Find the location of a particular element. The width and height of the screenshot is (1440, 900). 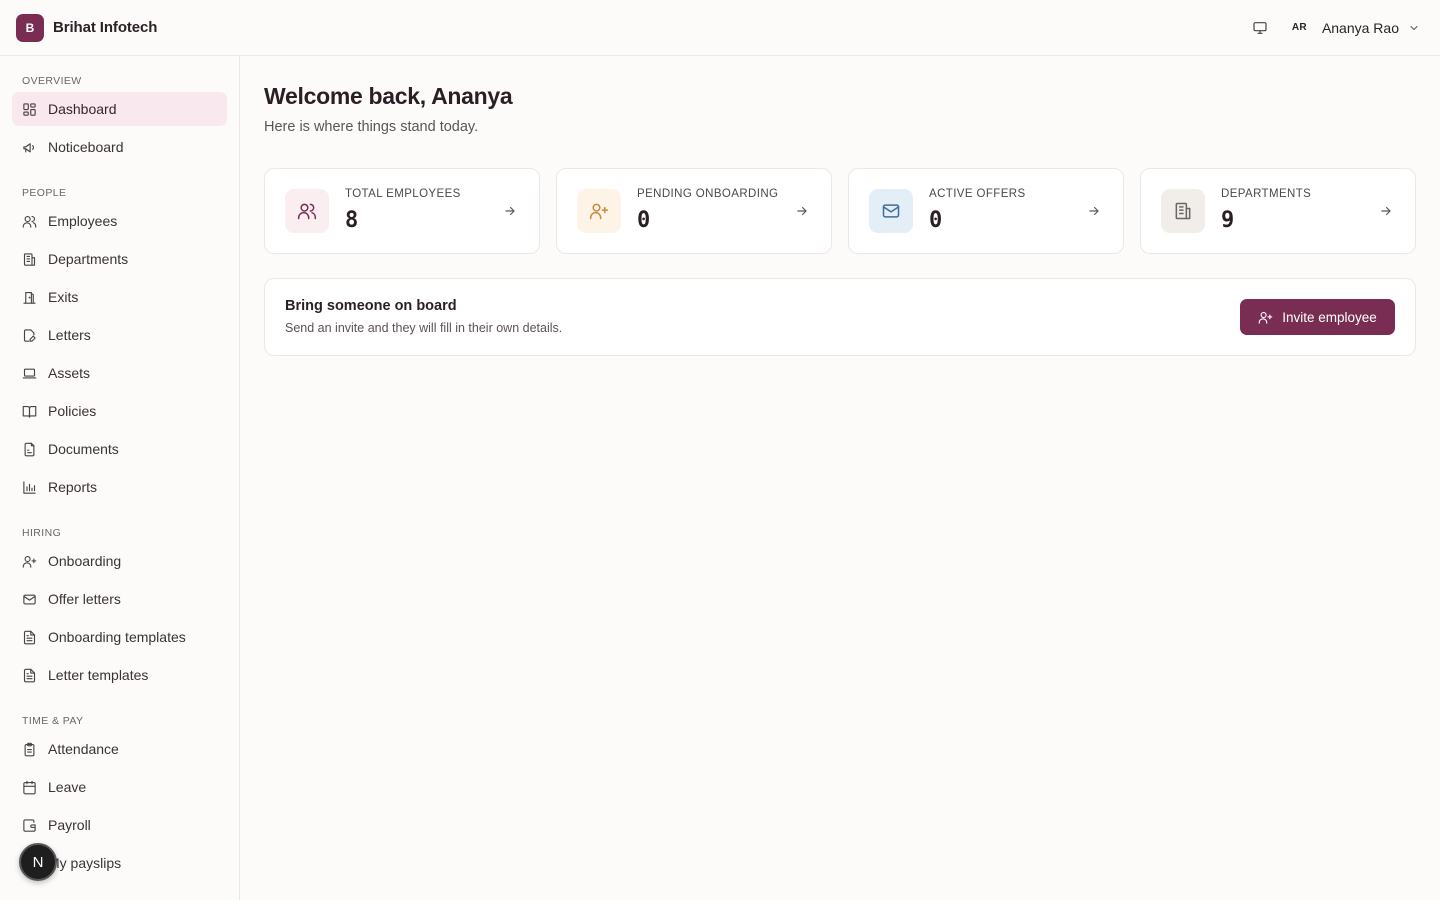

stat-card-pending-onboarding: PENDING ONBOARDING 0 is located at coordinates (694, 211).